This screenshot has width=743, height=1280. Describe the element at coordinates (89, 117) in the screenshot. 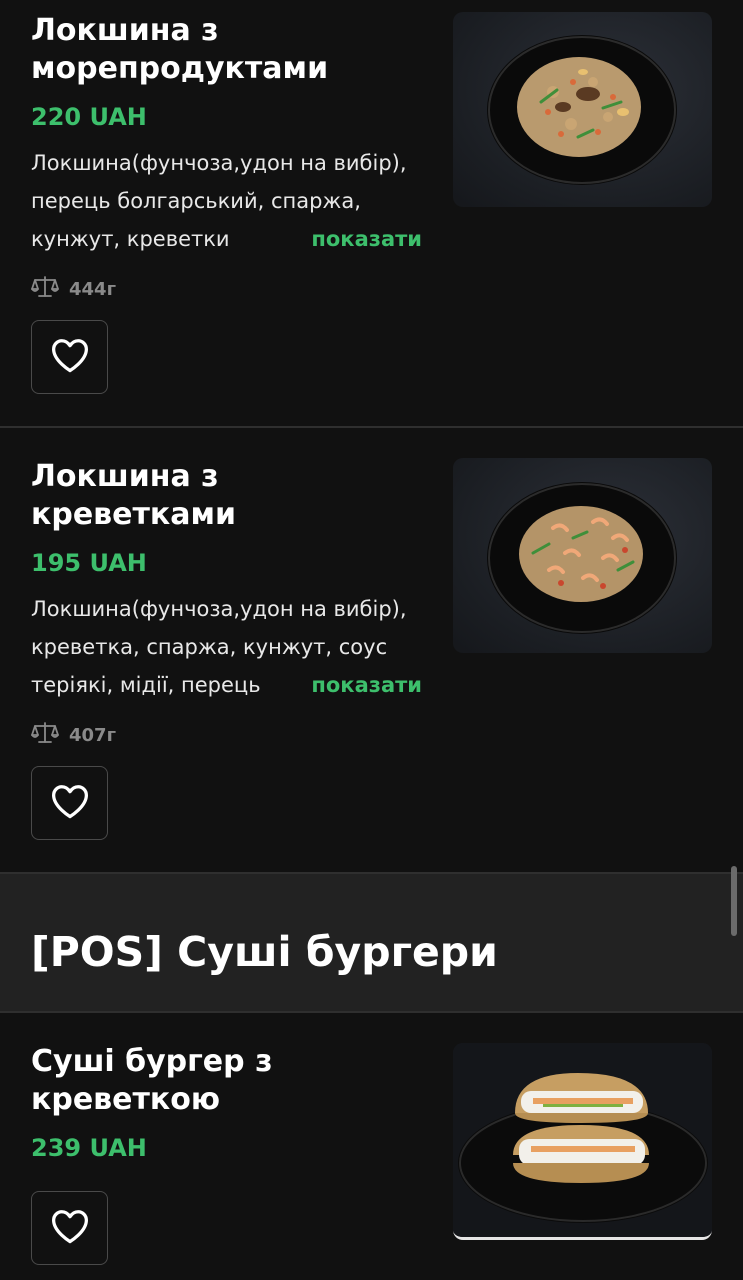

I see `item-price: 220 UAH` at that location.